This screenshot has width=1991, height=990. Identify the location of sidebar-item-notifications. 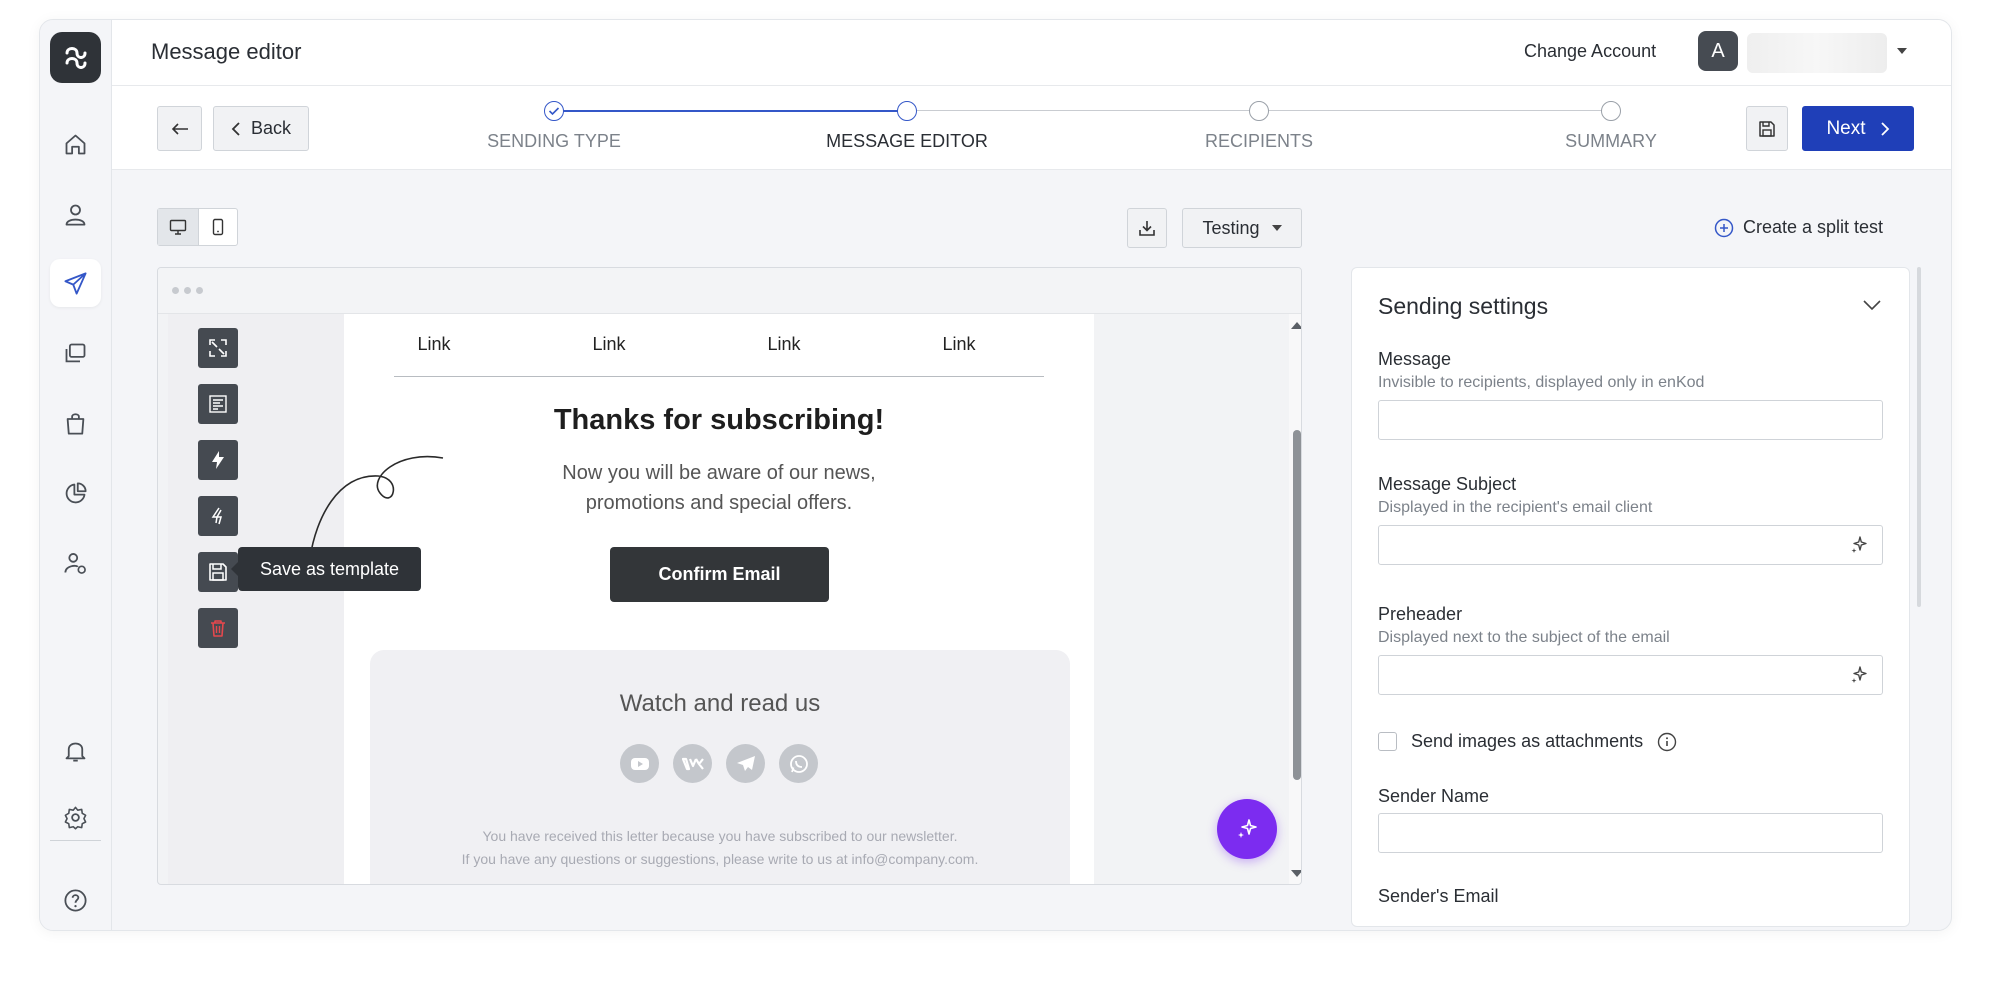
(75, 750).